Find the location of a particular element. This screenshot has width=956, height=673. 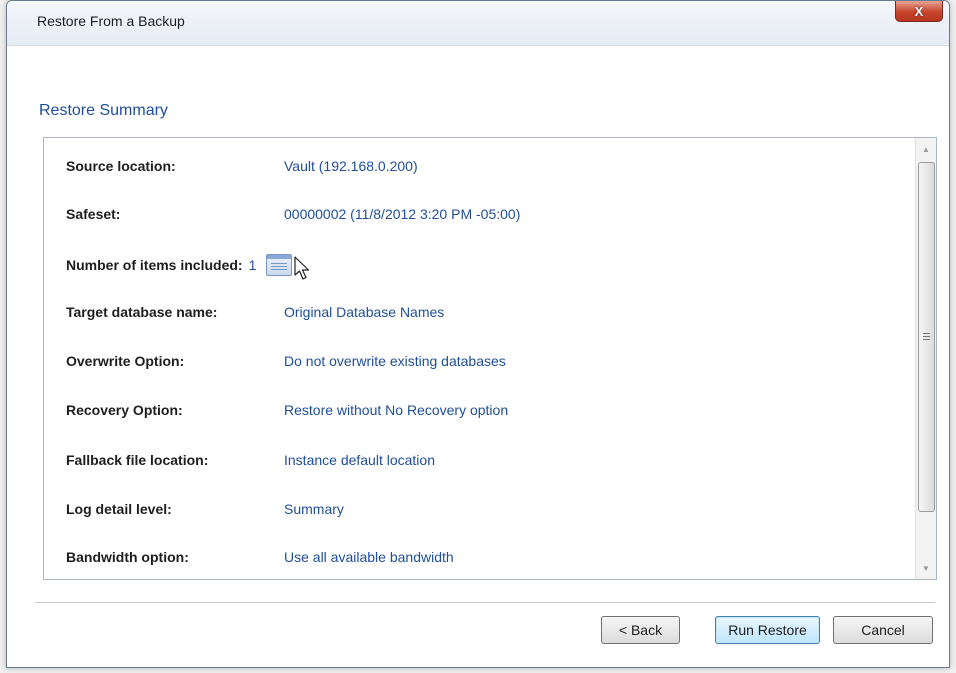

recovery-option-label: Recovery Option: is located at coordinates (124, 410).